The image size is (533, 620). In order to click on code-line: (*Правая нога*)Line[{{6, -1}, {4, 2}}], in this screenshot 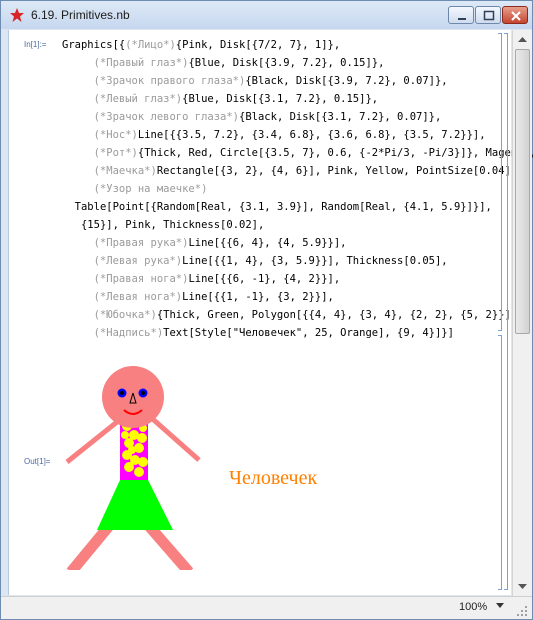, I will do `click(297, 279)`.